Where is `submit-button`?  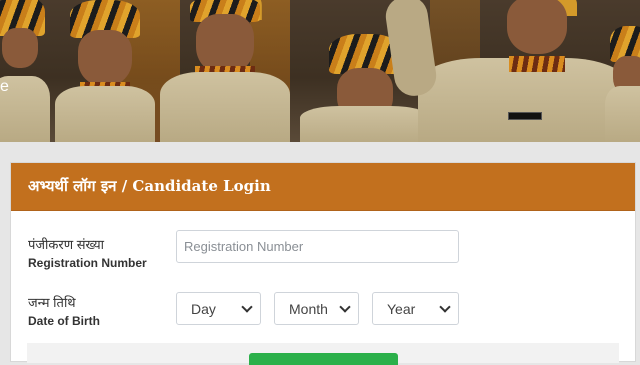 submit-button is located at coordinates (323, 359).